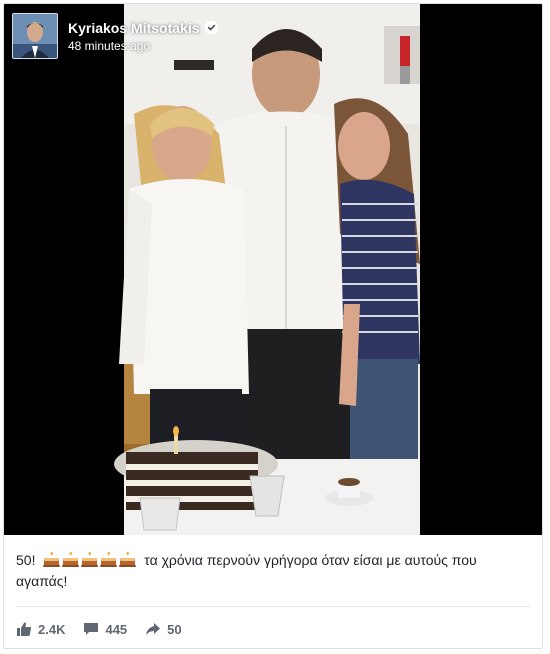  I want to click on author-name: Kyriakos Mitsotakis, so click(134, 28).